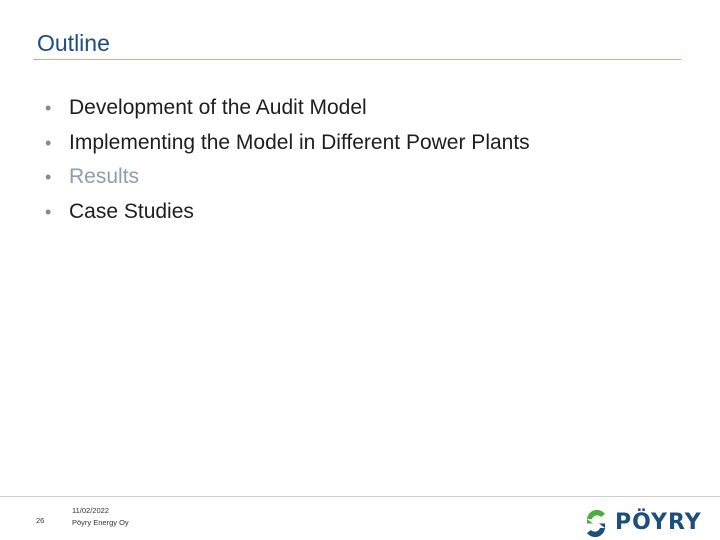 This screenshot has width=720, height=540. I want to click on page-number: 26, so click(40, 520).